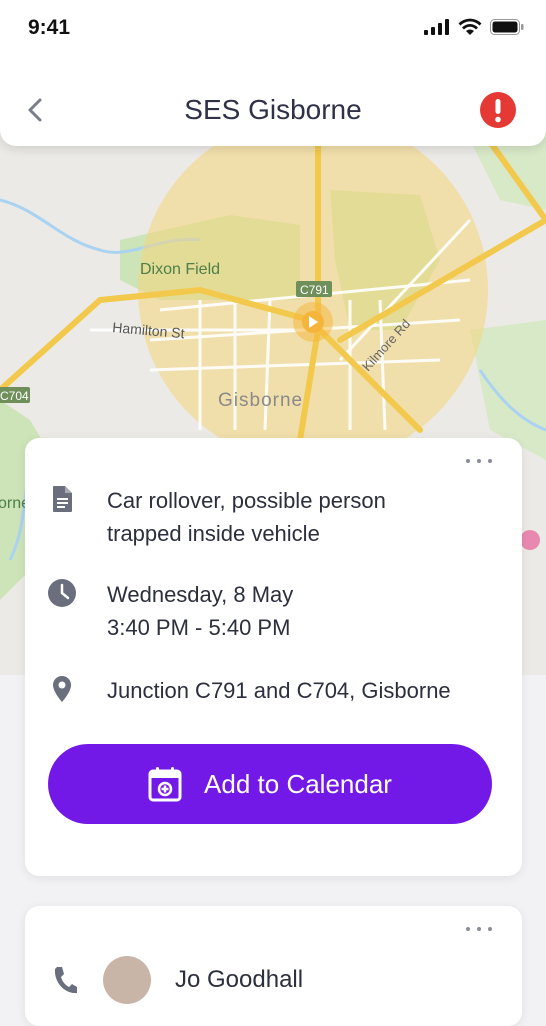 This screenshot has height=1026, width=546. Describe the element at coordinates (274, 611) in the screenshot. I see `datetime-row: Wednesday, 8 May 3:40 PM - 5:40 PM` at that location.